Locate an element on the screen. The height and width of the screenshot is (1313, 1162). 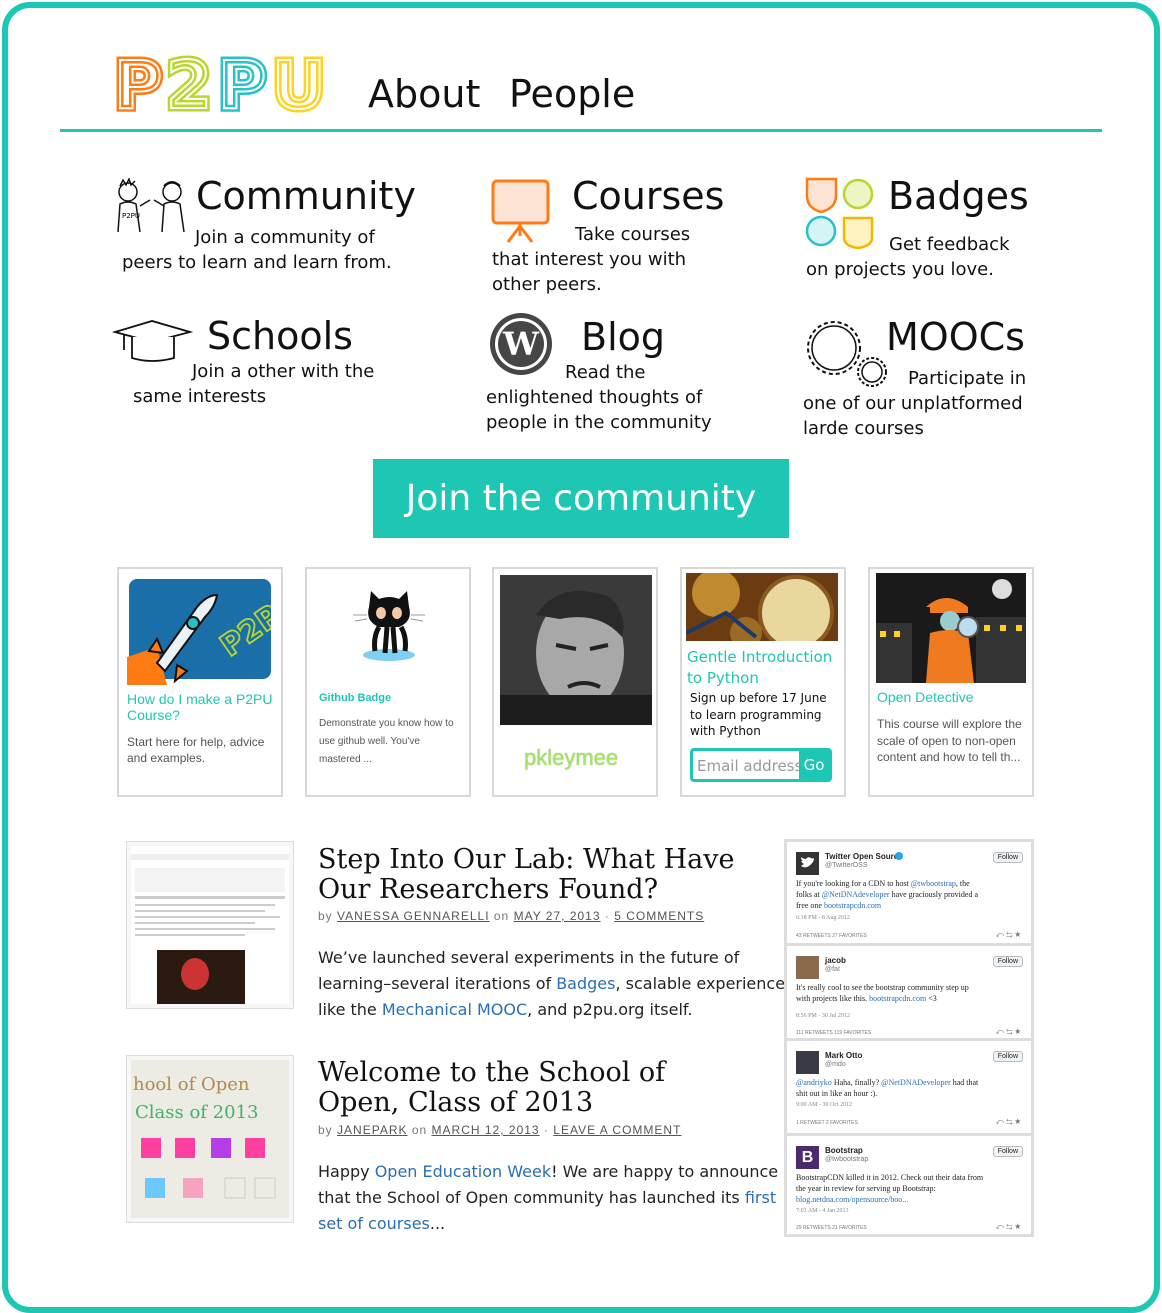
card-title-line1: Gentle Introduction is located at coordinates (759, 657).